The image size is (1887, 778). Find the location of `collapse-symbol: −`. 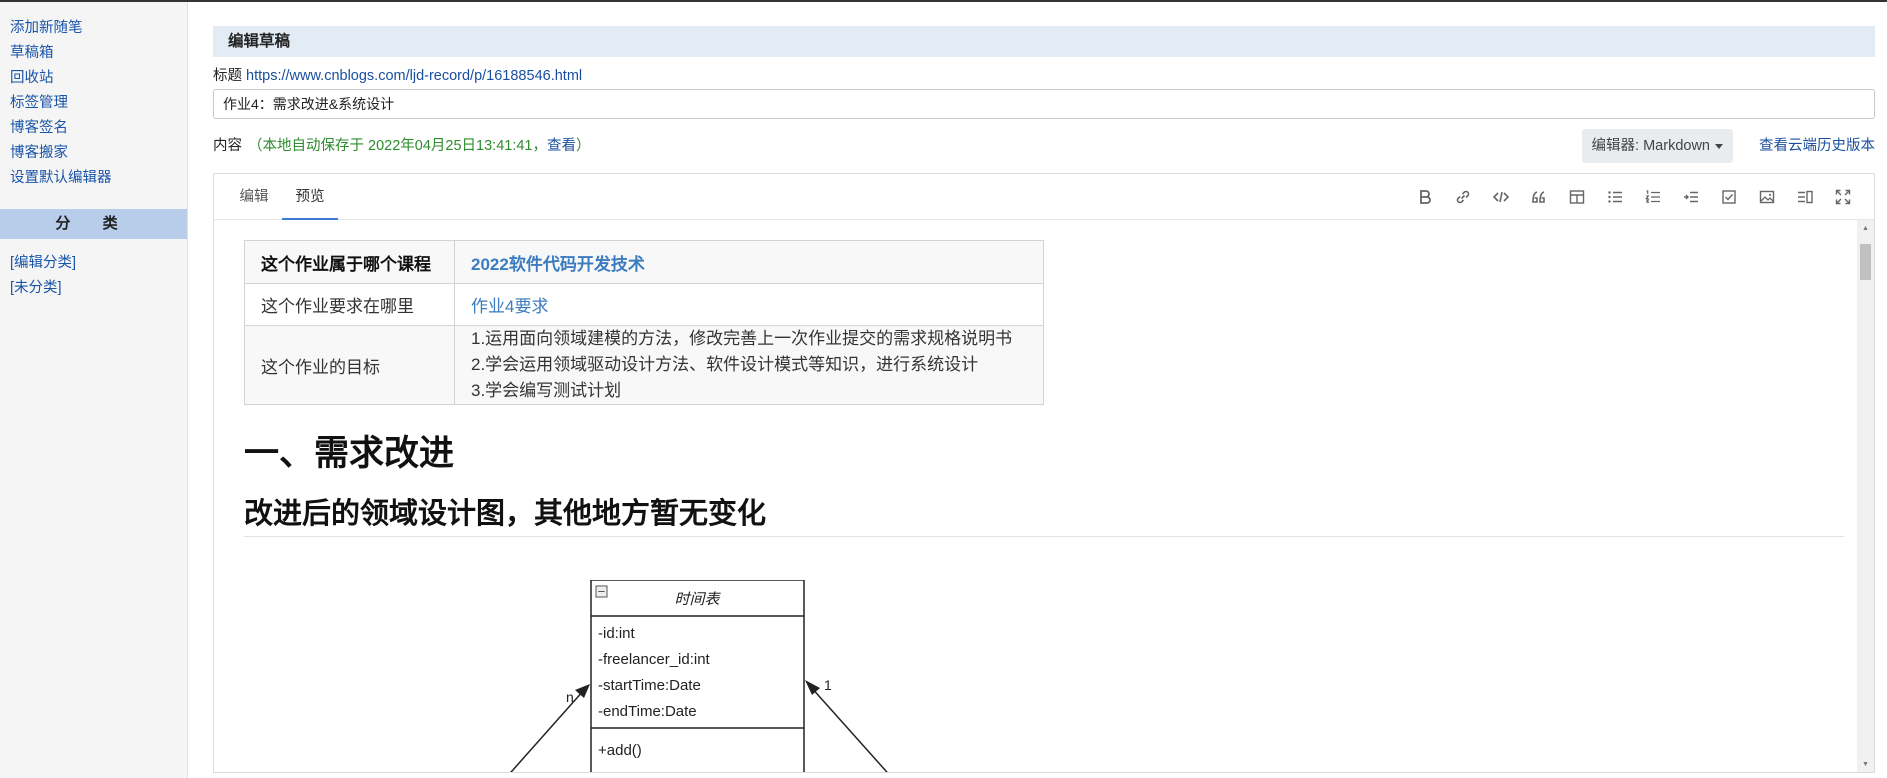

collapse-symbol: − is located at coordinates (601, 592).